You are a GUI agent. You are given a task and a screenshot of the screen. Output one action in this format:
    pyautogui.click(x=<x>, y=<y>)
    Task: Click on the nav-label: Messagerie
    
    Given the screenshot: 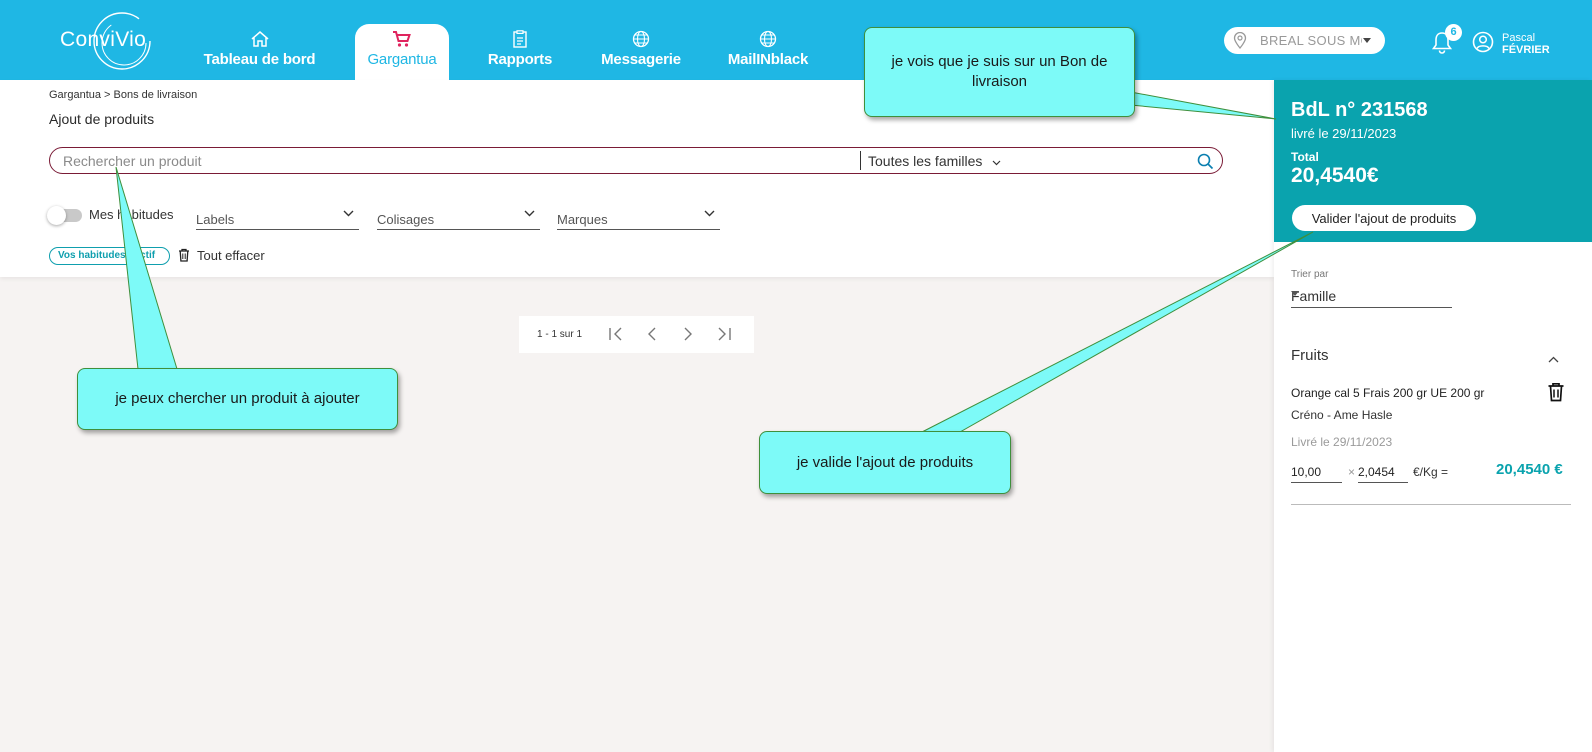 What is the action you would take?
    pyautogui.click(x=641, y=59)
    